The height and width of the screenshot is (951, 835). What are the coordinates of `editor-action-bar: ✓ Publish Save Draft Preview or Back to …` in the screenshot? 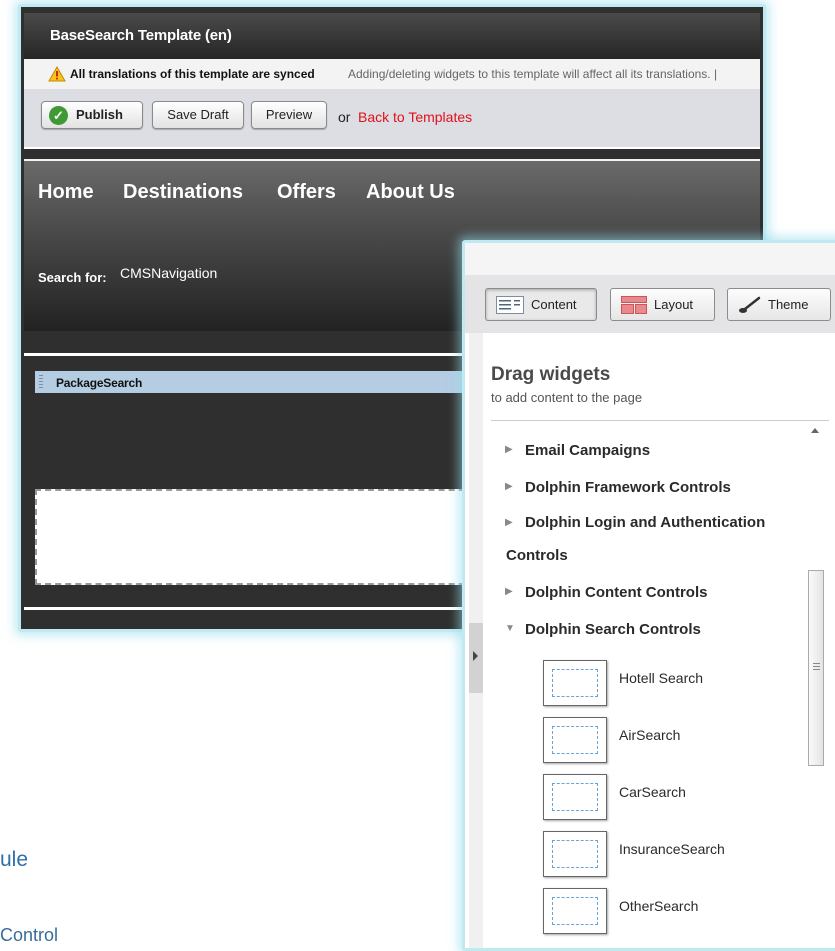 It's located at (392, 118).